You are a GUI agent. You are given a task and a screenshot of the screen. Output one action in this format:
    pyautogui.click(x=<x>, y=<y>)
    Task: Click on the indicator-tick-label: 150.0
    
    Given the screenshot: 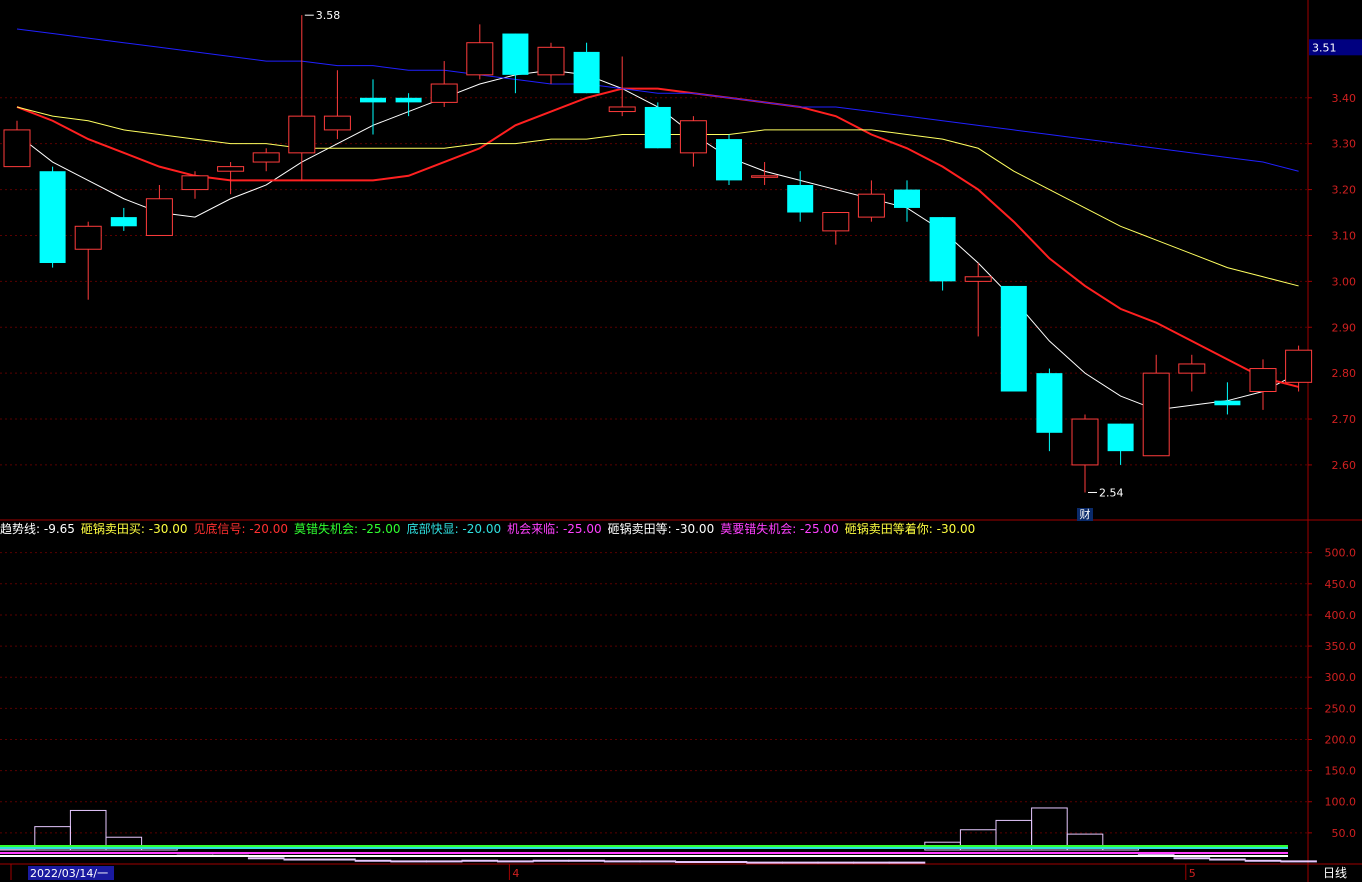 What is the action you would take?
    pyautogui.click(x=1341, y=771)
    